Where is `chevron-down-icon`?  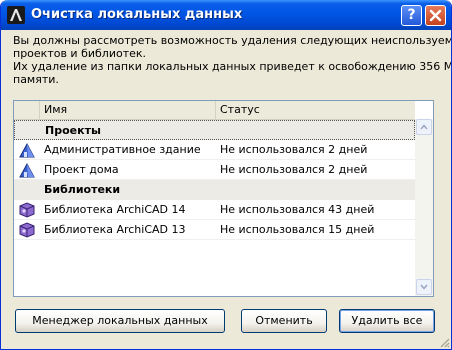
chevron-down-icon is located at coordinates (424, 287).